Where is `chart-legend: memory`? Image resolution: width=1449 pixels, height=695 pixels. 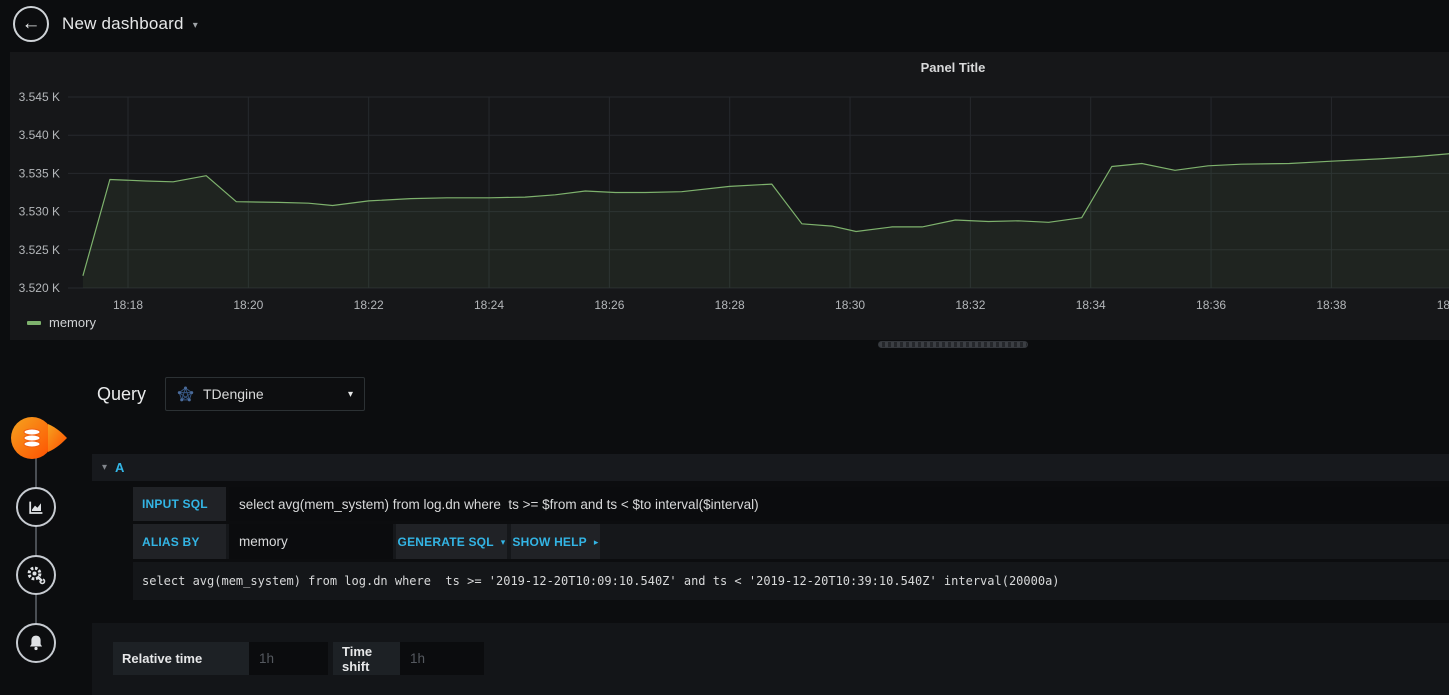
chart-legend: memory is located at coordinates (61, 322).